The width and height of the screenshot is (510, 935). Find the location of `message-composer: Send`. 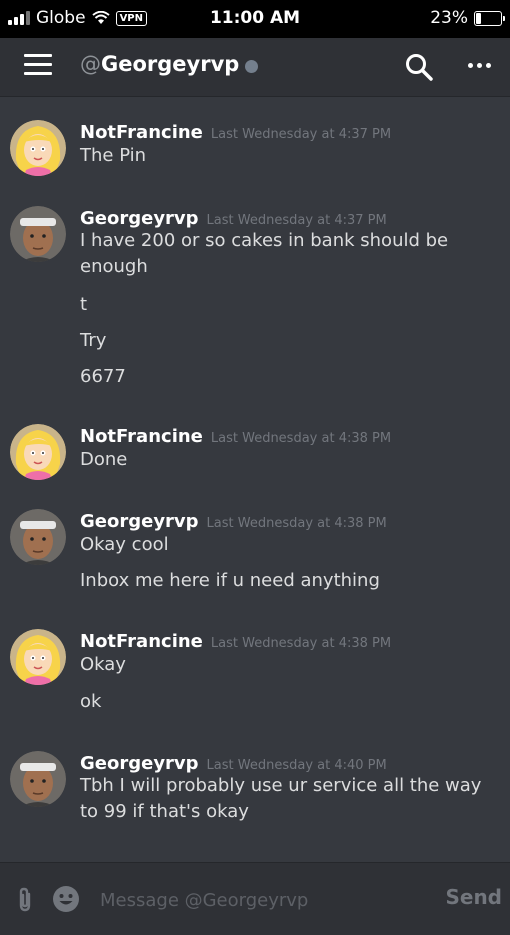

message-composer: Send is located at coordinates (255, 898).